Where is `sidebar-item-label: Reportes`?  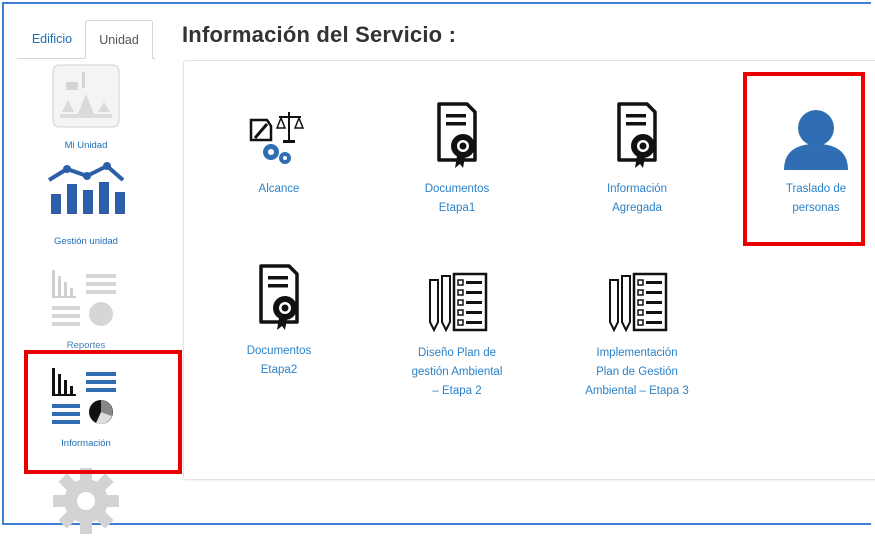 sidebar-item-label: Reportes is located at coordinates (86, 345).